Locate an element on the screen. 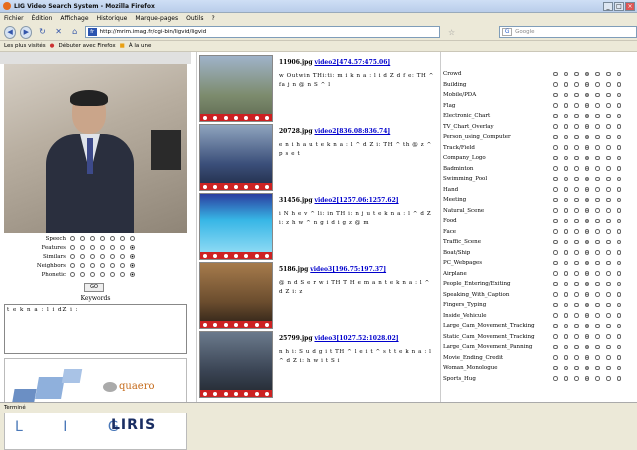  result-video-link: video2[1257.06:1257.62] is located at coordinates (356, 200).